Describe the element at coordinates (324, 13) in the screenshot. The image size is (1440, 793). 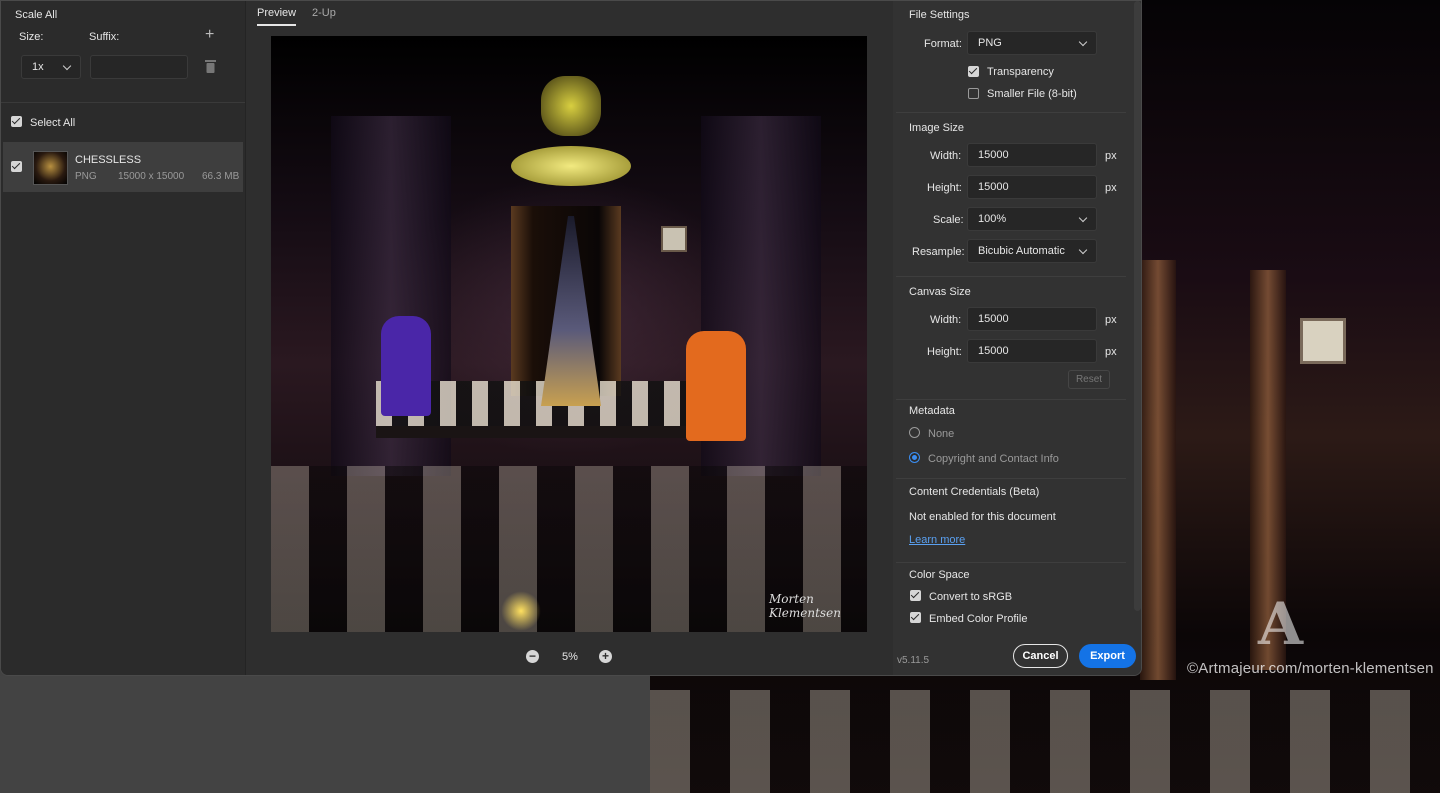
I see `tab-2up: 2-Up` at that location.